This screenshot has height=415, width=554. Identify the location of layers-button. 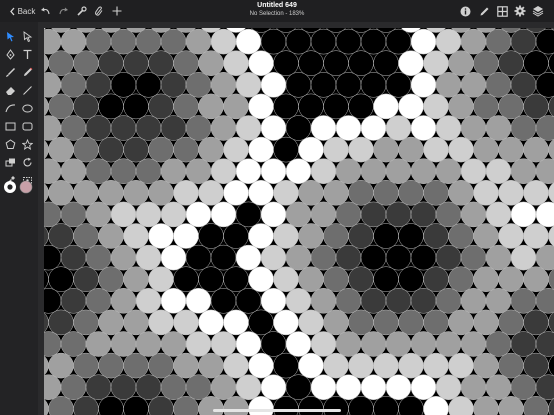
(538, 11).